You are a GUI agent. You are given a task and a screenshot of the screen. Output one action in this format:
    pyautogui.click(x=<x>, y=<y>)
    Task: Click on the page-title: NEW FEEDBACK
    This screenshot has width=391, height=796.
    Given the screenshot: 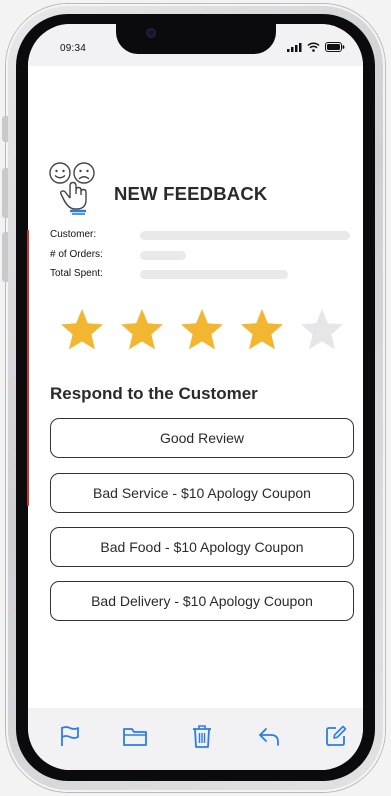 What is the action you would take?
    pyautogui.click(x=191, y=193)
    